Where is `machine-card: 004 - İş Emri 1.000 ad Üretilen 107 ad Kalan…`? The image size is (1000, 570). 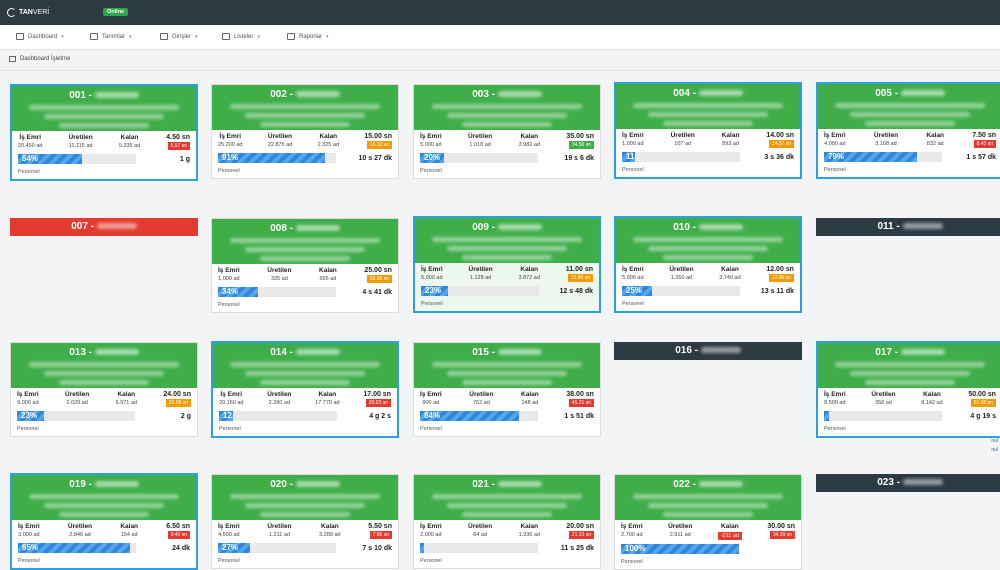
machine-card: 004 - İş Emri 1.000 ad Üretilen 107 ad Kalan… is located at coordinates (708, 130).